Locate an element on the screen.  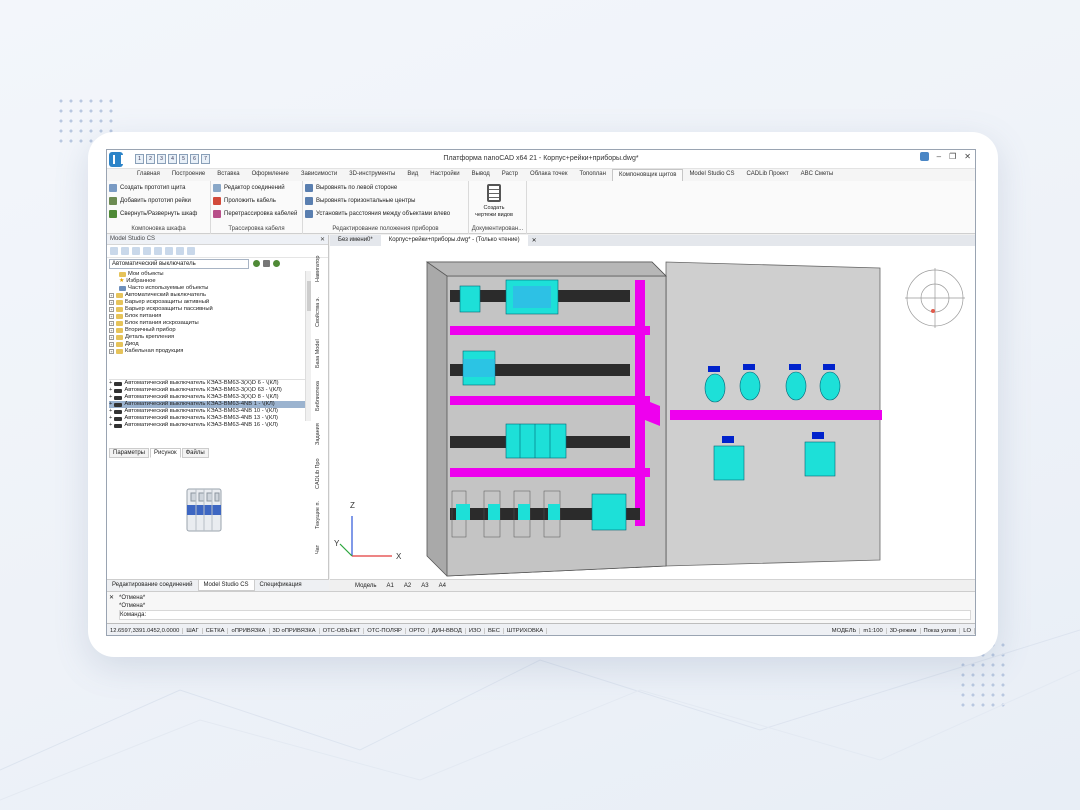
maximize-button: ❐ is located at coordinates (952, 156).